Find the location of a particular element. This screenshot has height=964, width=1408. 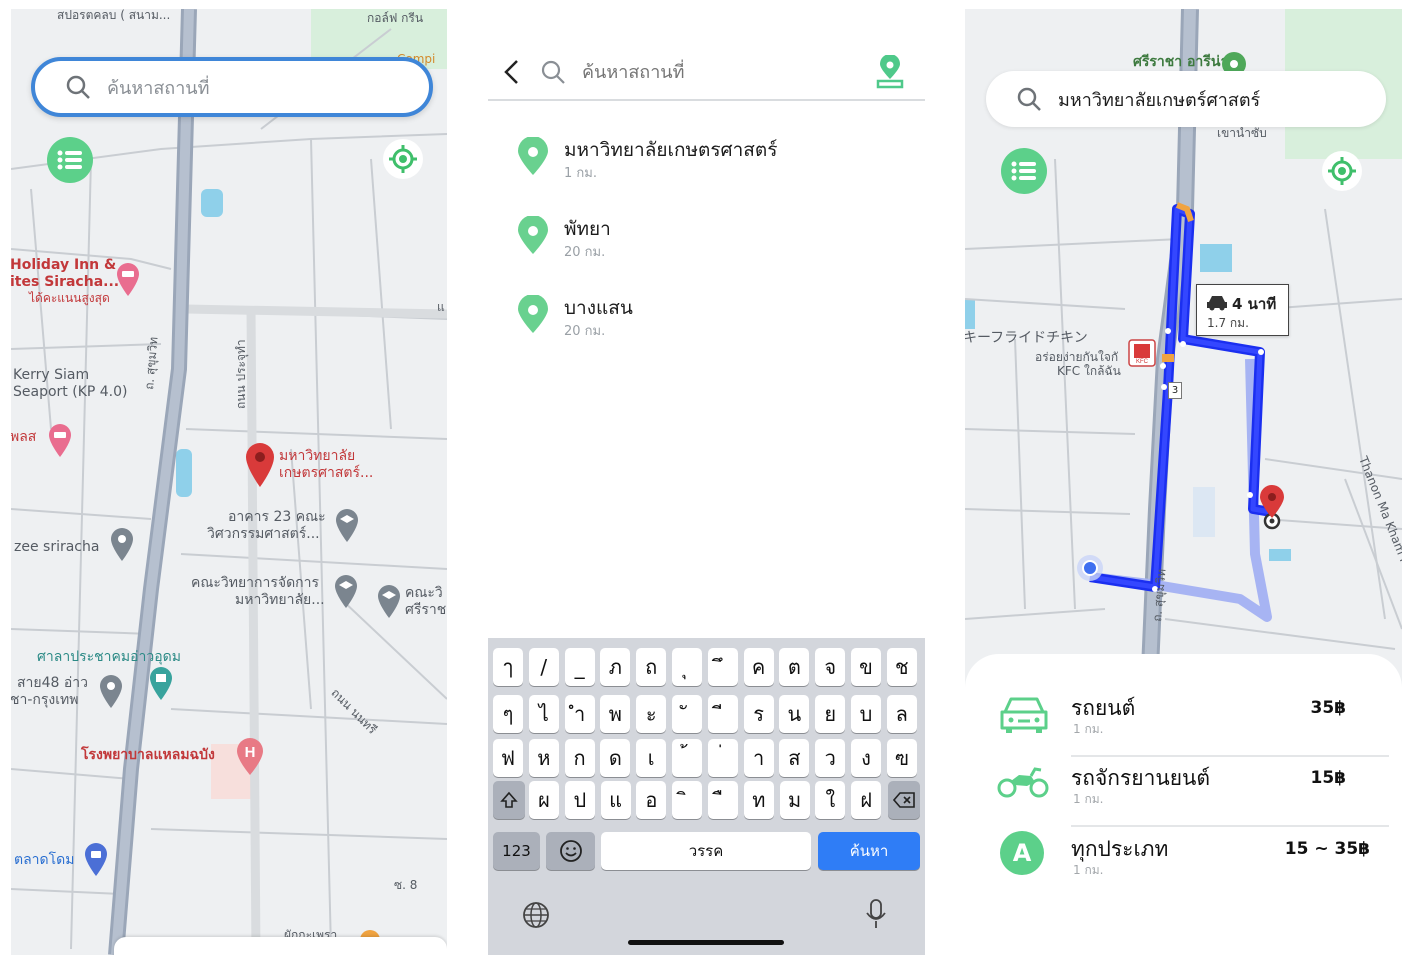

shift-icon is located at coordinates (509, 799).